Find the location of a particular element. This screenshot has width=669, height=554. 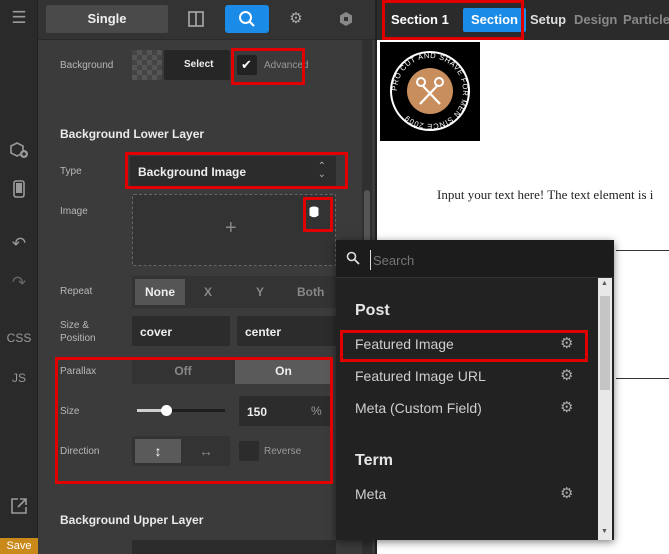

repeat-both-option: Both is located at coordinates (310, 292).